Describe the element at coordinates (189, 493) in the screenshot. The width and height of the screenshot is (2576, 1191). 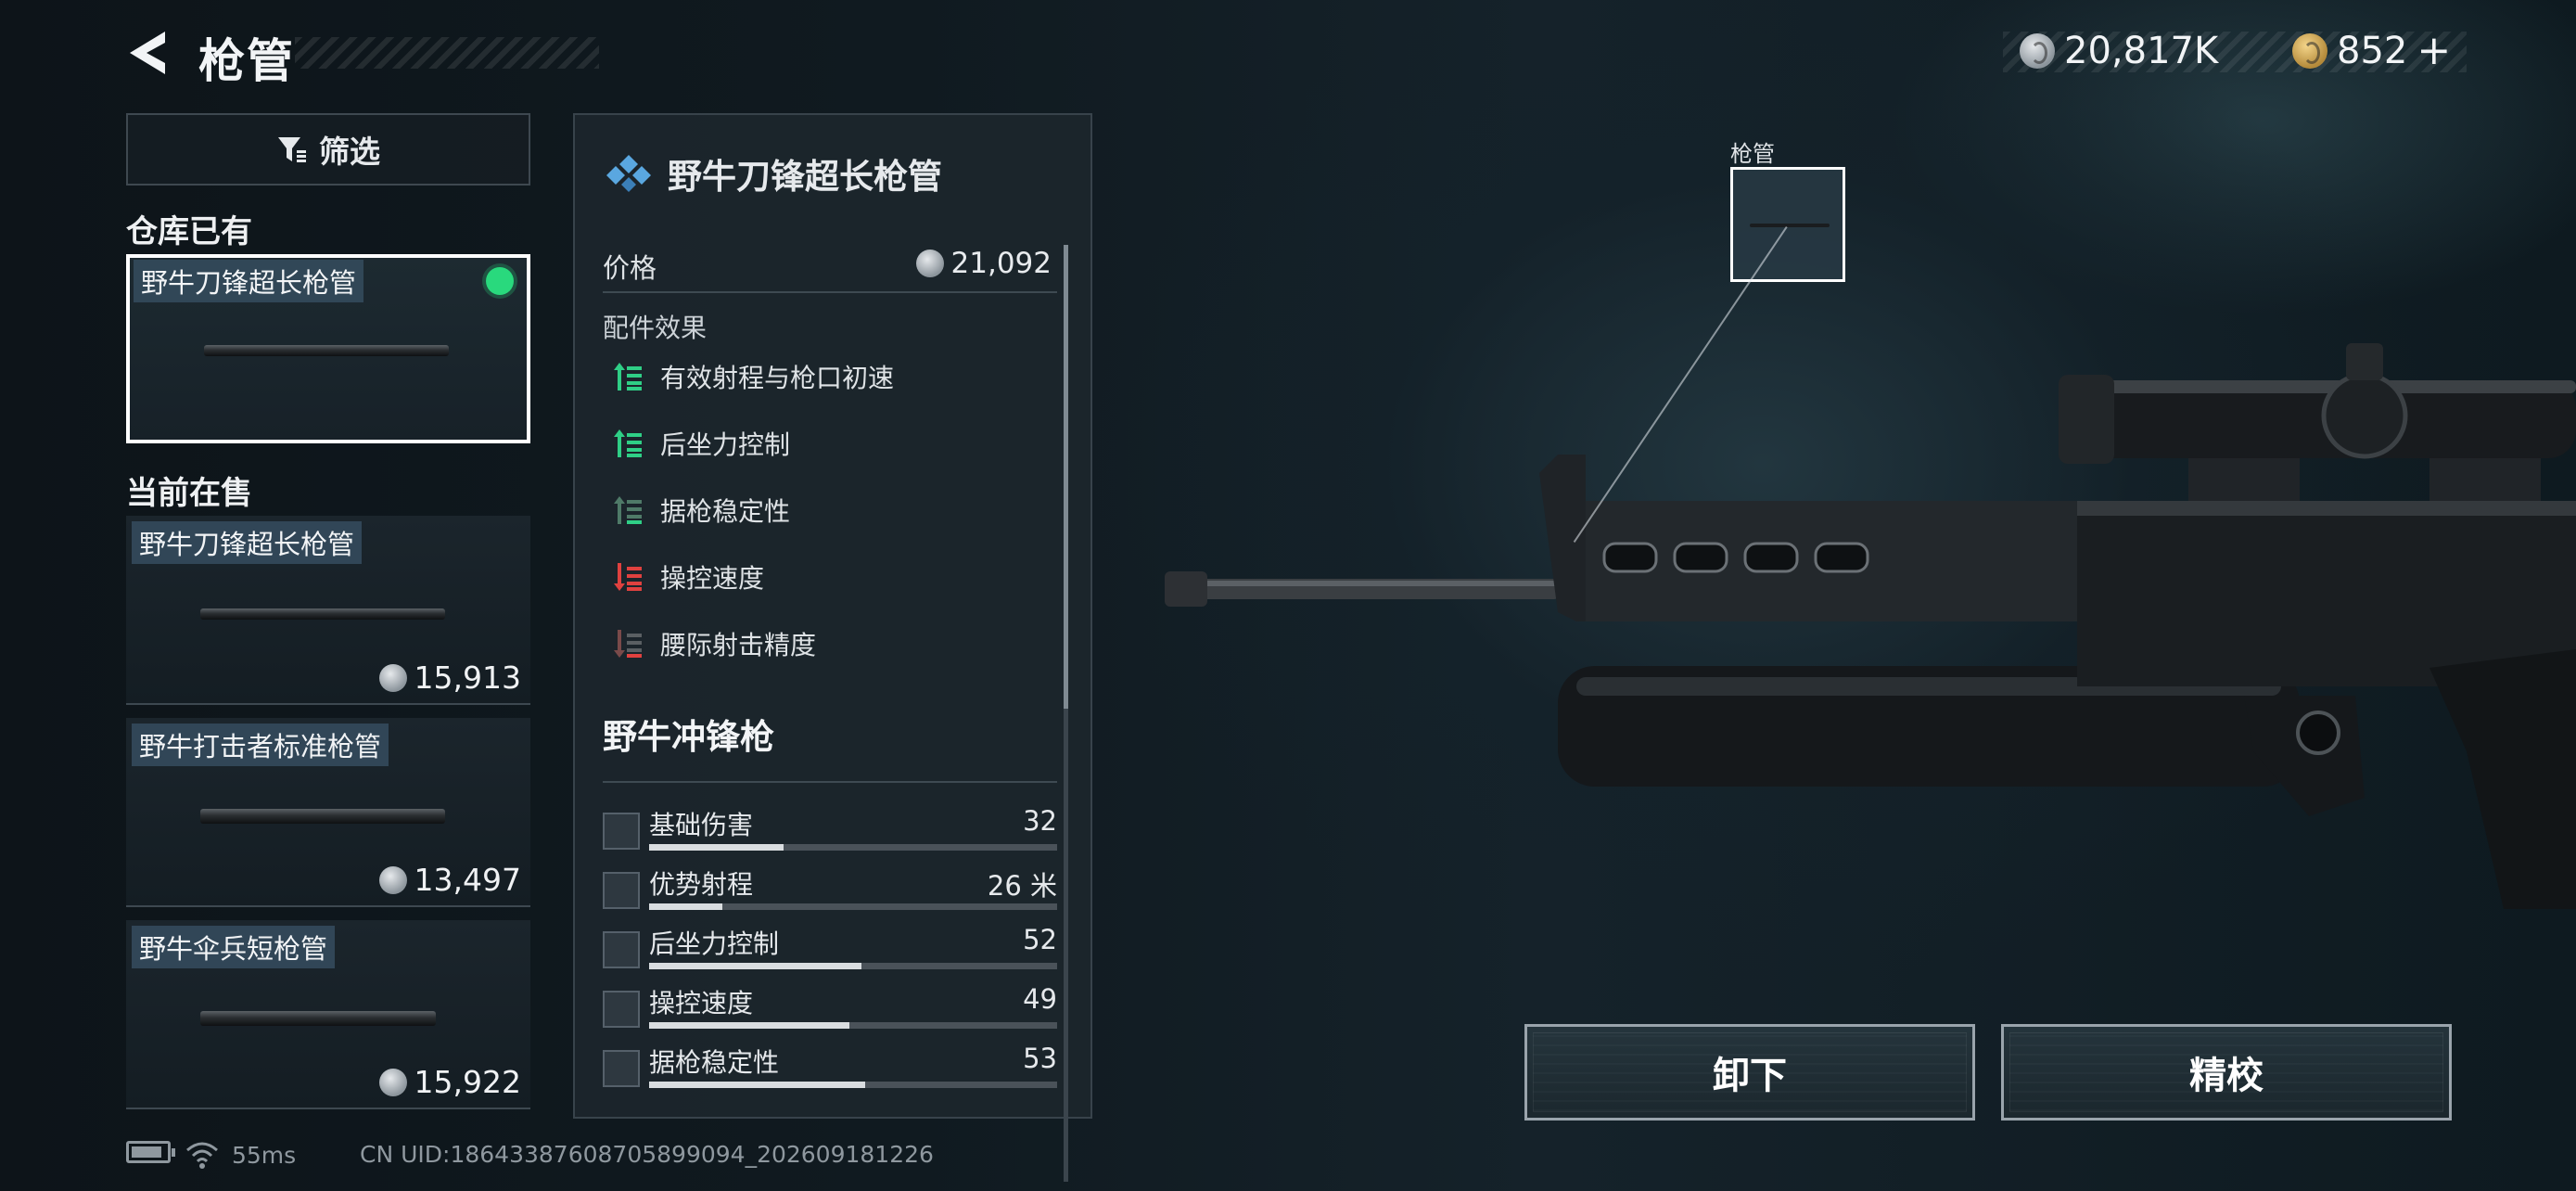
I see `sale-section-label: 当前在售` at that location.